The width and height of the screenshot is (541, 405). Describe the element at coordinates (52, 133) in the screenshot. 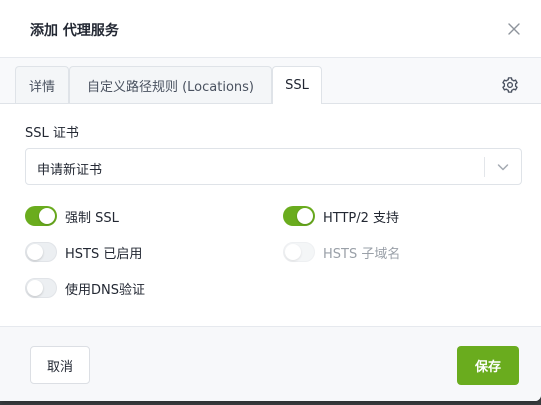

I see `ssl-certificate-label: SSL 证书` at that location.